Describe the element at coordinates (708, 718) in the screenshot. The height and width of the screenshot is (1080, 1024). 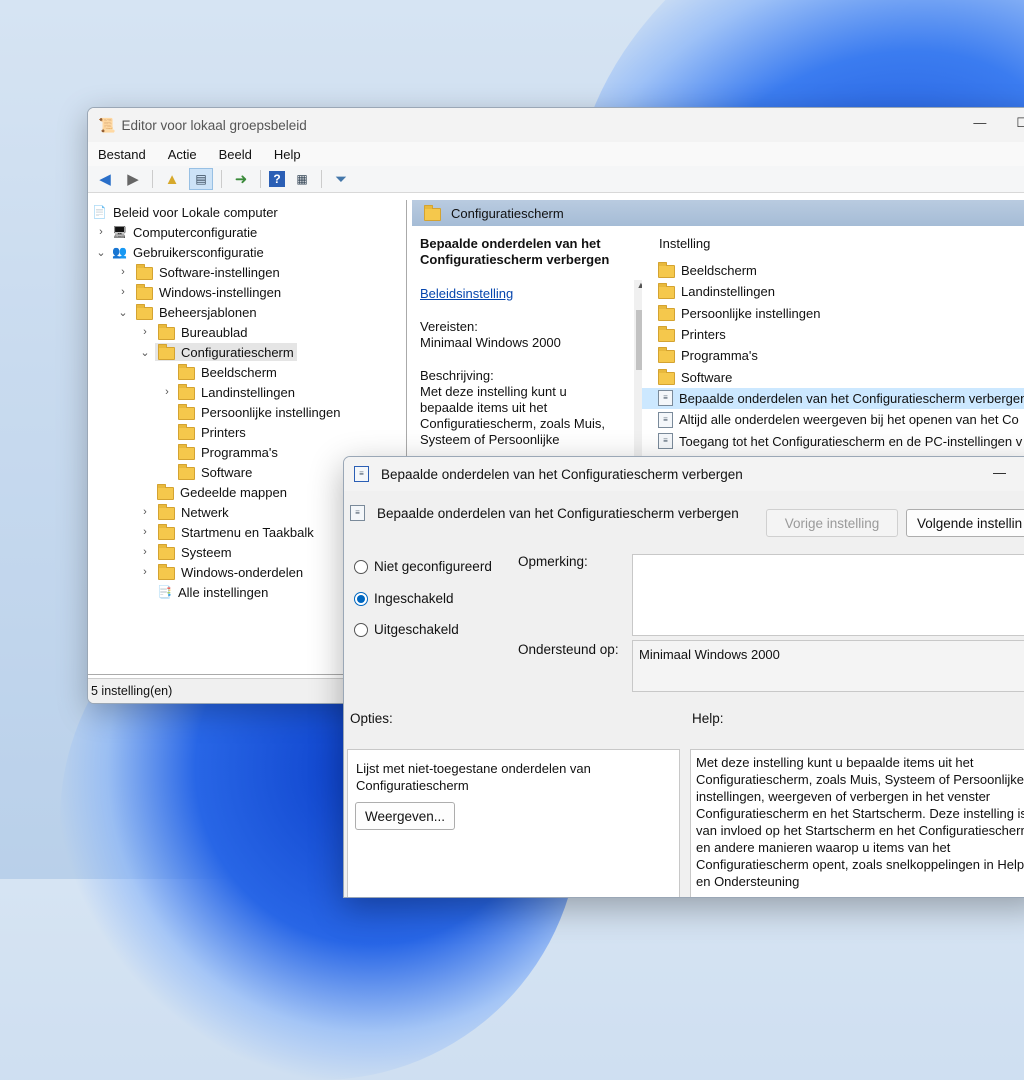
I see `help-label: Help:` at that location.